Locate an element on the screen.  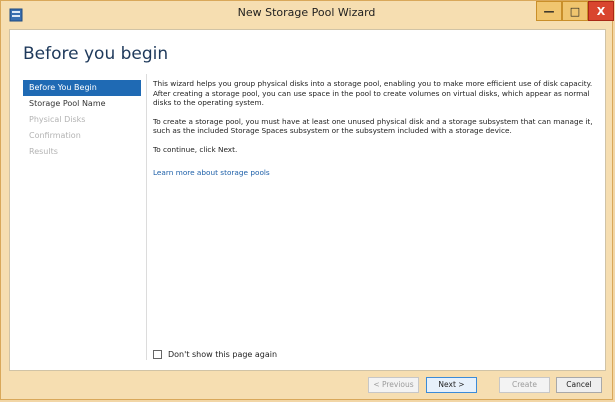
nav-divider is located at coordinates (146, 217).